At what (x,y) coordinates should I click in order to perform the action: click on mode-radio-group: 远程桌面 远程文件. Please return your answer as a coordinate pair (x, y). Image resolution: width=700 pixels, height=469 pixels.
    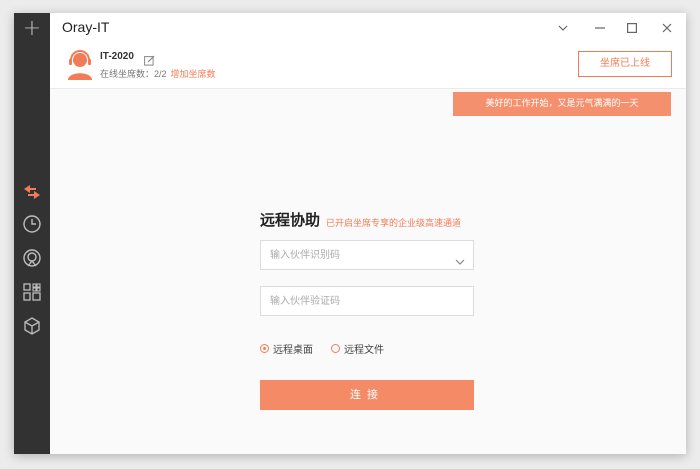
    Looking at the image, I should click on (331, 348).